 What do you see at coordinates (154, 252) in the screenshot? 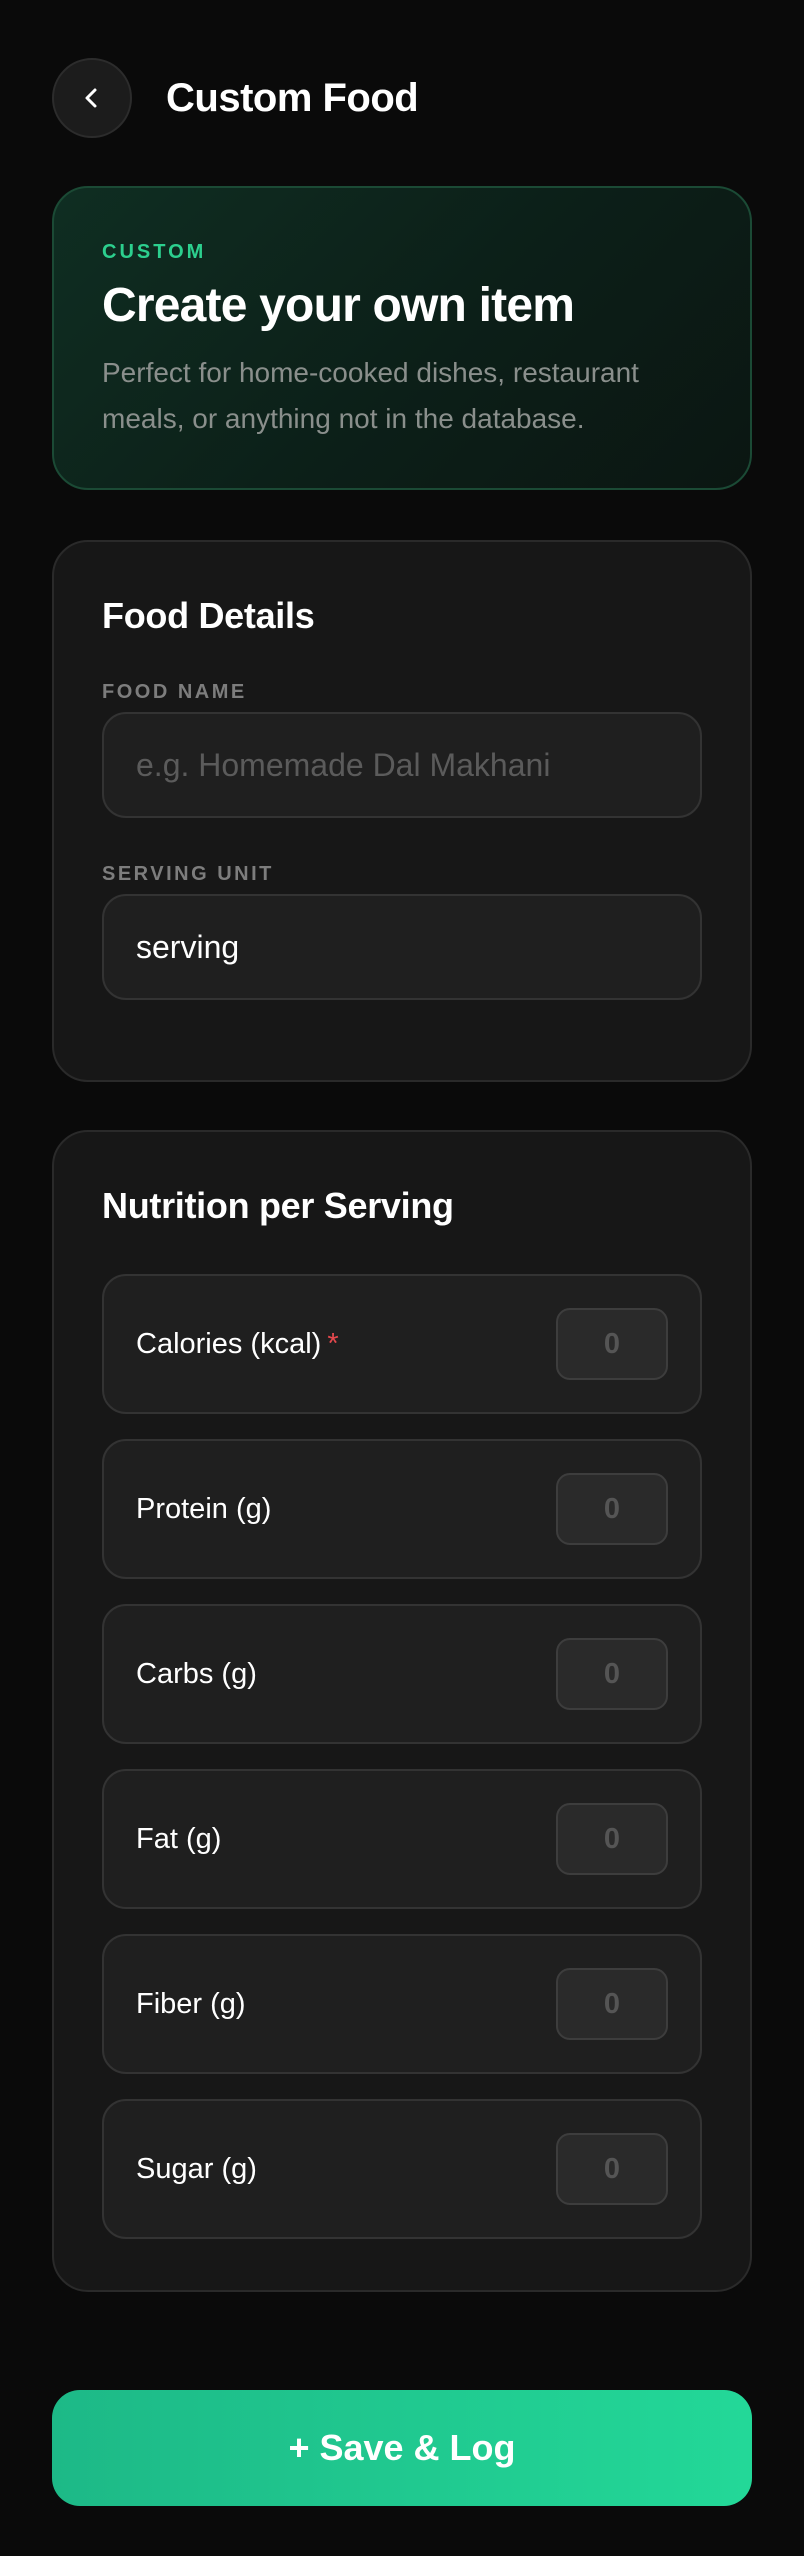
I see `hero-eyebrow: CUSTOM` at bounding box center [154, 252].